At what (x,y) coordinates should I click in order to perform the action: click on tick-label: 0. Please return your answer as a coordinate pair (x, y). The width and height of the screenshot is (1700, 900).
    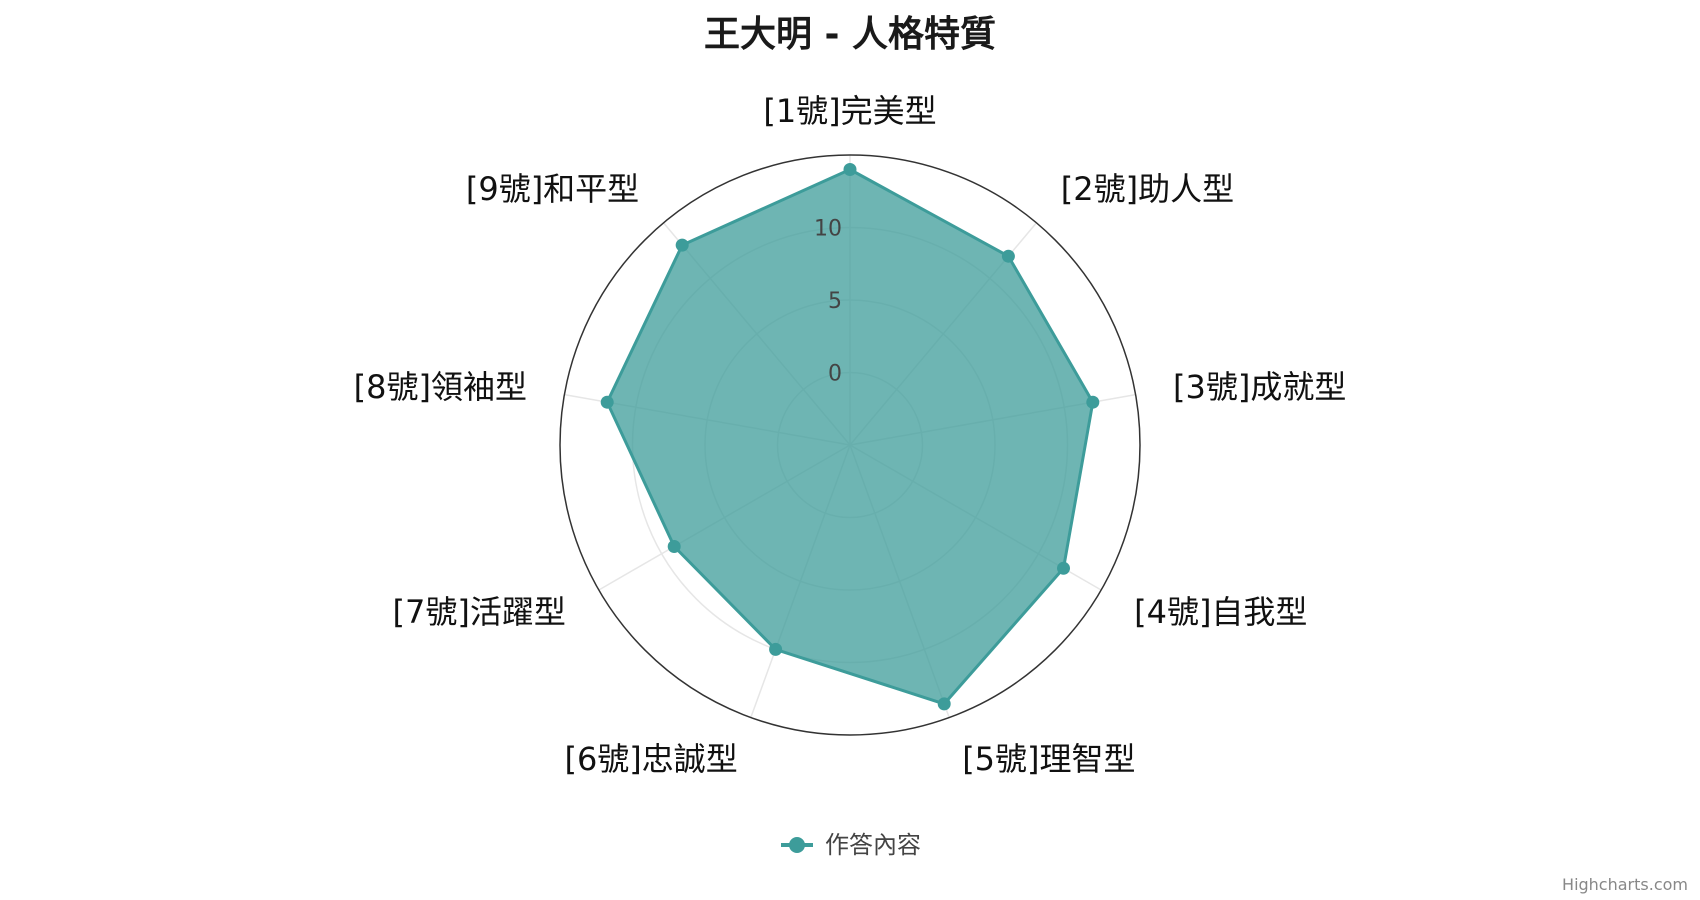
    Looking at the image, I should click on (835, 374).